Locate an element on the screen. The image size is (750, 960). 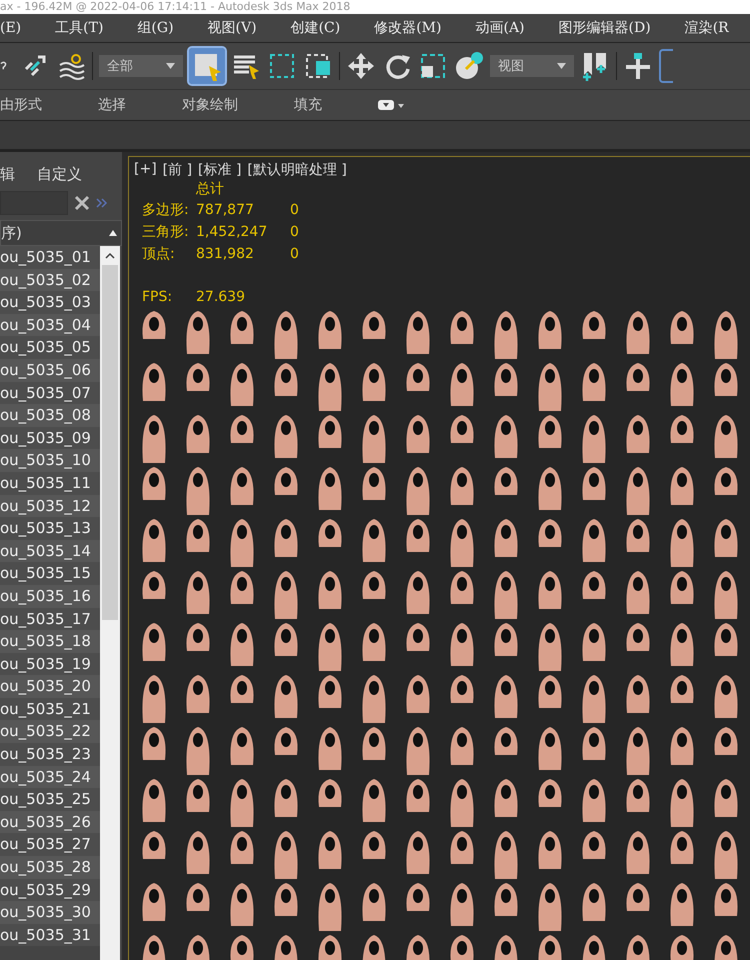
reference-coordinate-dropdown: 视图 is located at coordinates (532, 66).